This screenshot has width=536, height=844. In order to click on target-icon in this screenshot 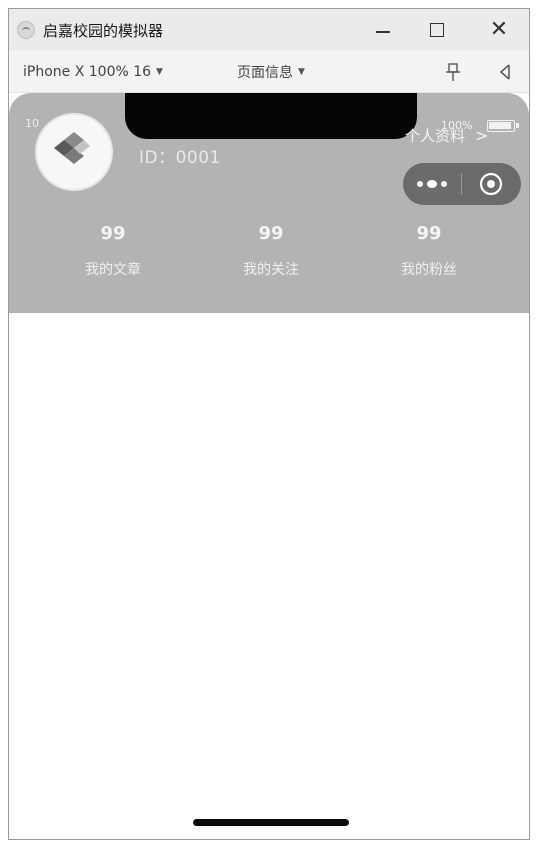, I will do `click(491, 184)`.